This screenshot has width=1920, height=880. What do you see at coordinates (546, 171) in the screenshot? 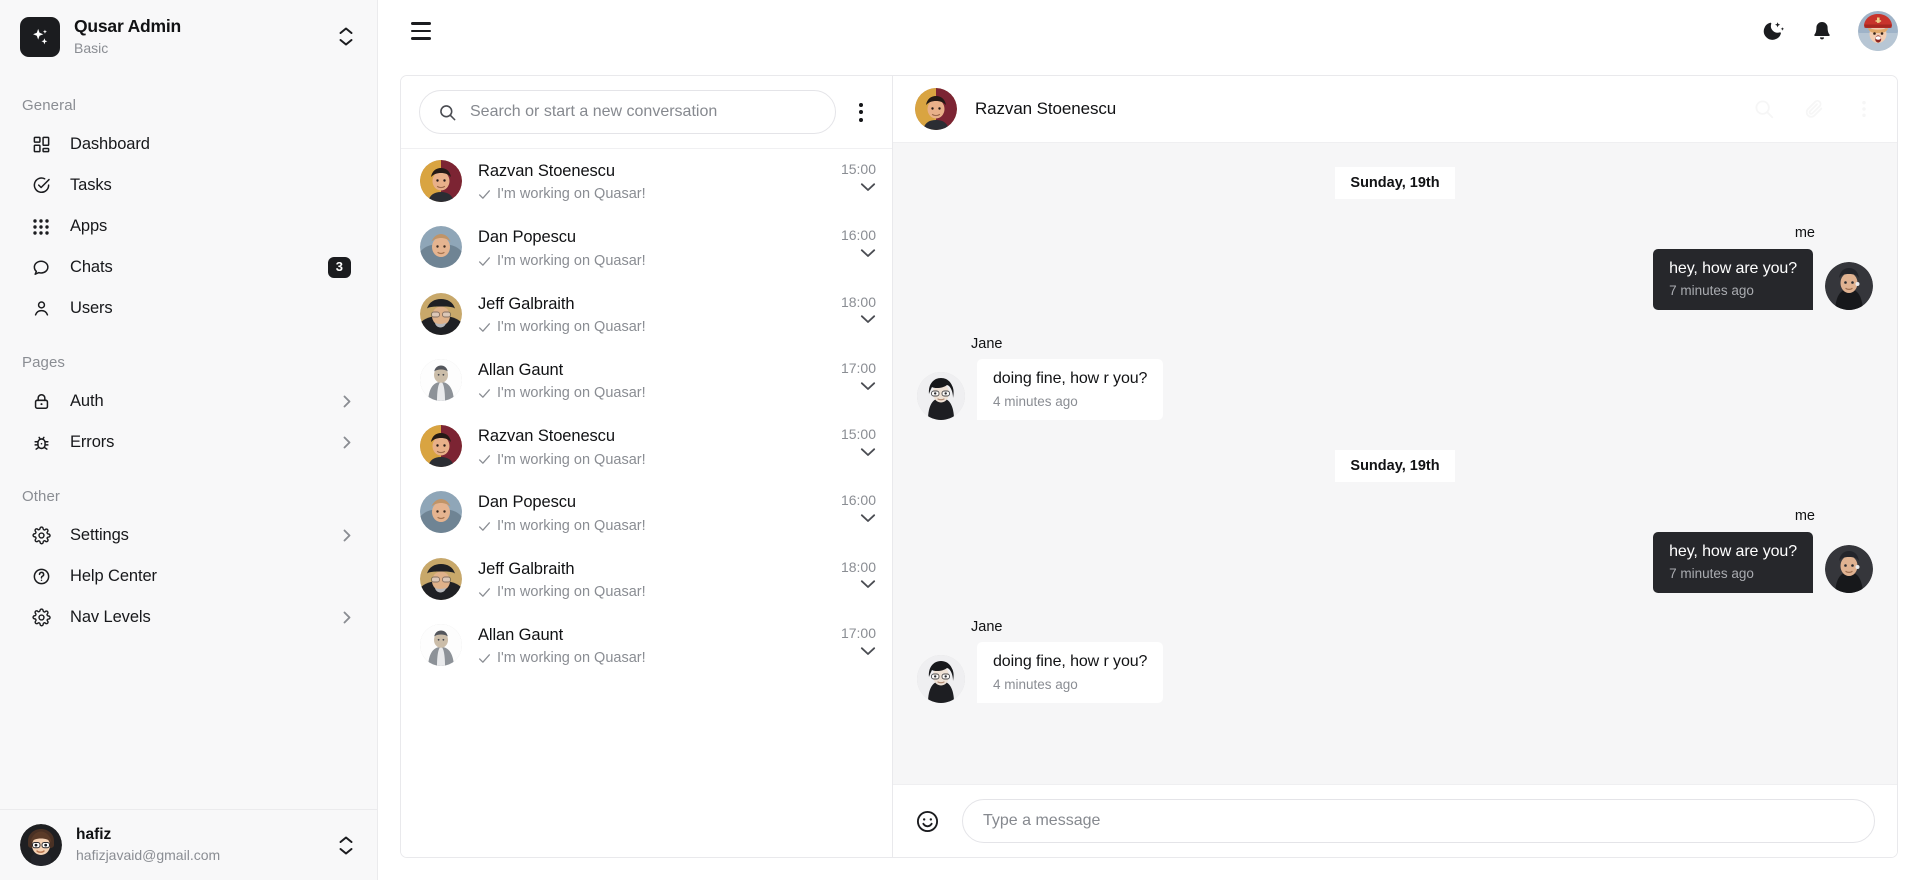
I see `list-item-name: Razvan Stoenescu` at bounding box center [546, 171].